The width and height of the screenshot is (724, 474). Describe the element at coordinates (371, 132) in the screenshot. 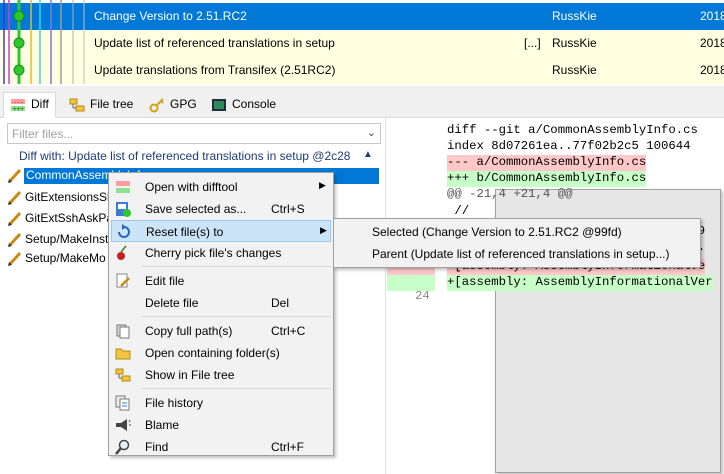

I see `chevron-down-icon: ⌄` at that location.